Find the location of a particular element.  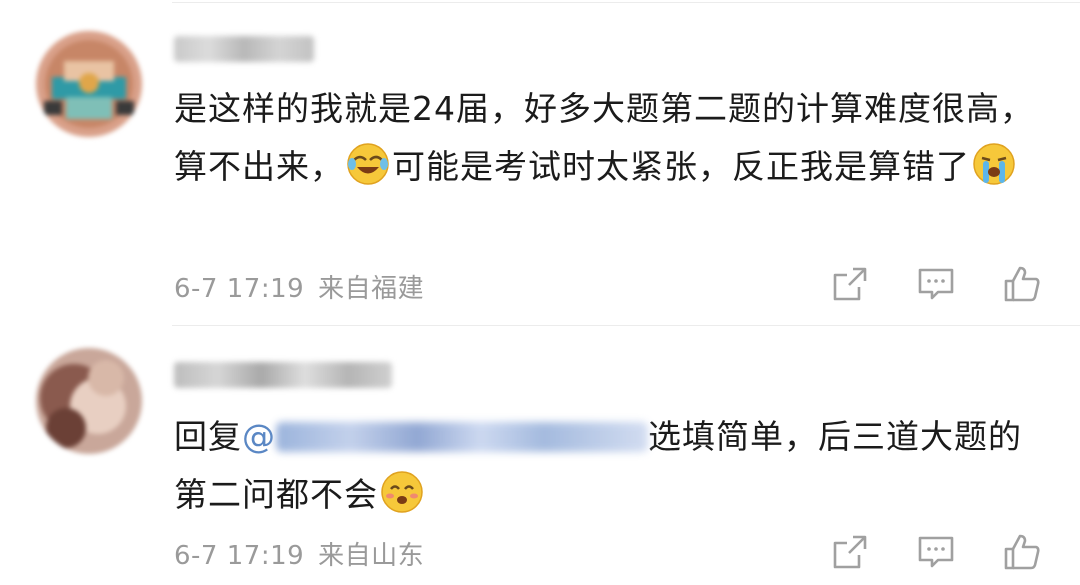

laughing-crying-emoji is located at coordinates (368, 164).